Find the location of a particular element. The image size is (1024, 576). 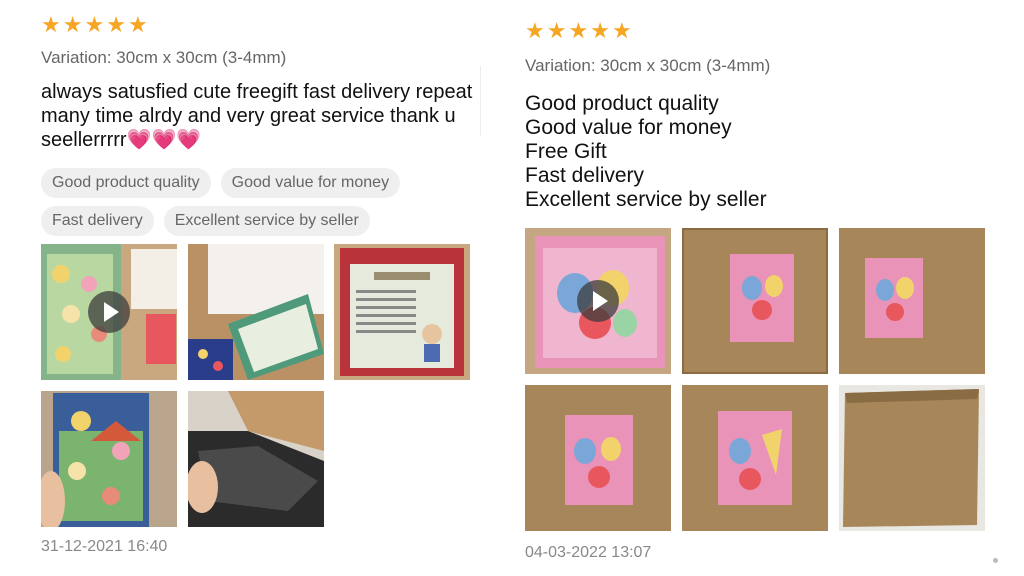

tag-chip: Excellent service by seller is located at coordinates (266, 221).